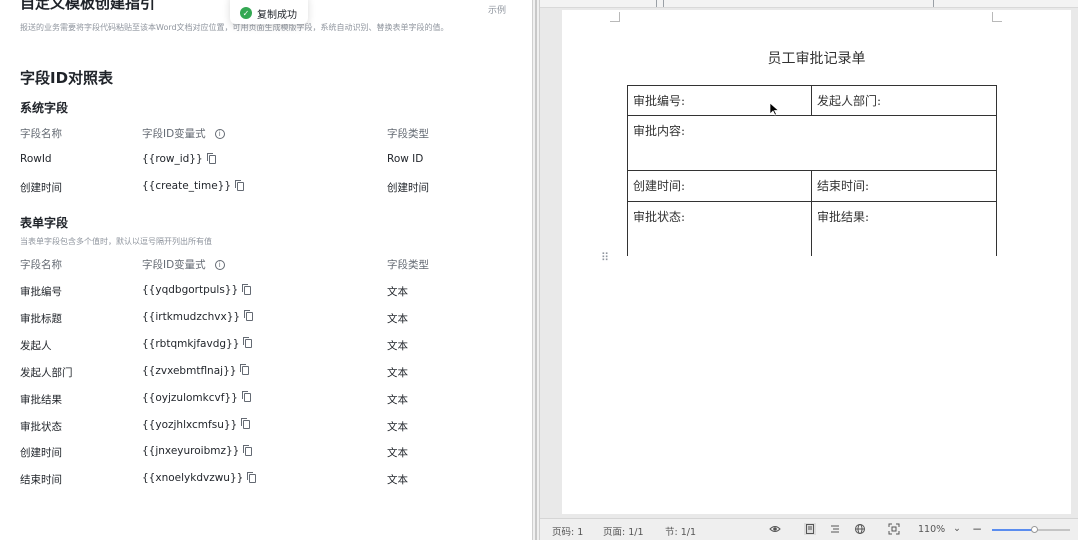  Describe the element at coordinates (260, 161) in the screenshot. I see `table-row: RowId {{row_id}} Row ID` at that location.